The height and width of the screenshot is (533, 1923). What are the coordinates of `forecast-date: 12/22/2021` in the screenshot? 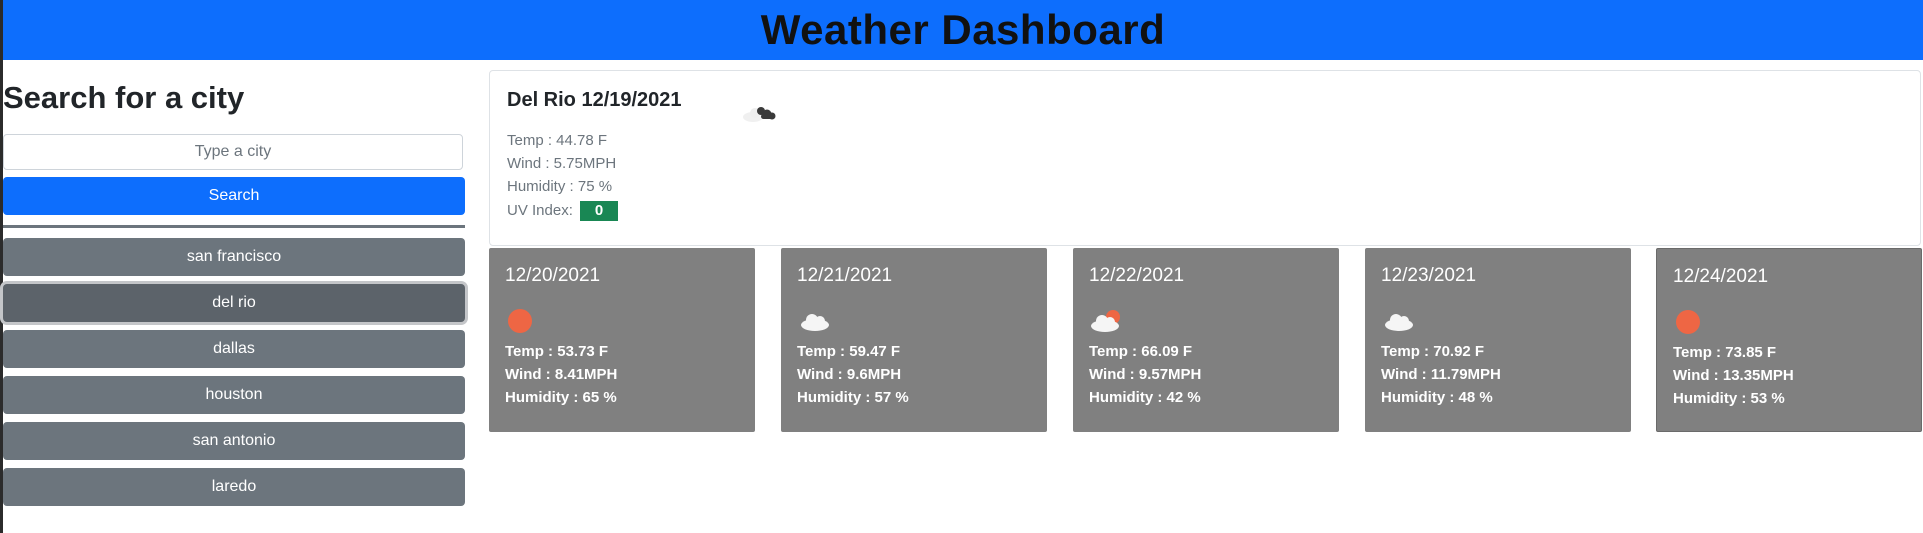 It's located at (1137, 275).